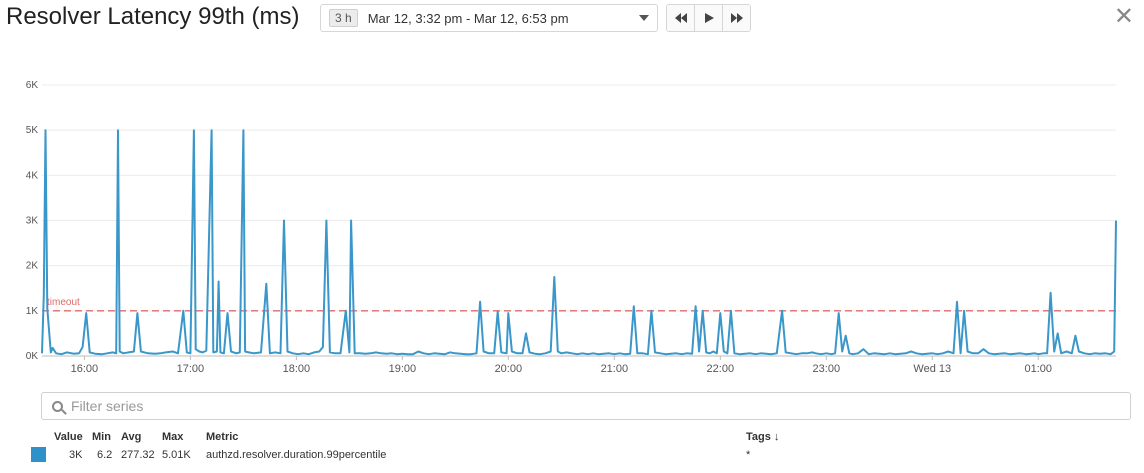 This screenshot has height=473, width=1144. What do you see at coordinates (68, 437) in the screenshot?
I see `legend-header-value: Value` at bounding box center [68, 437].